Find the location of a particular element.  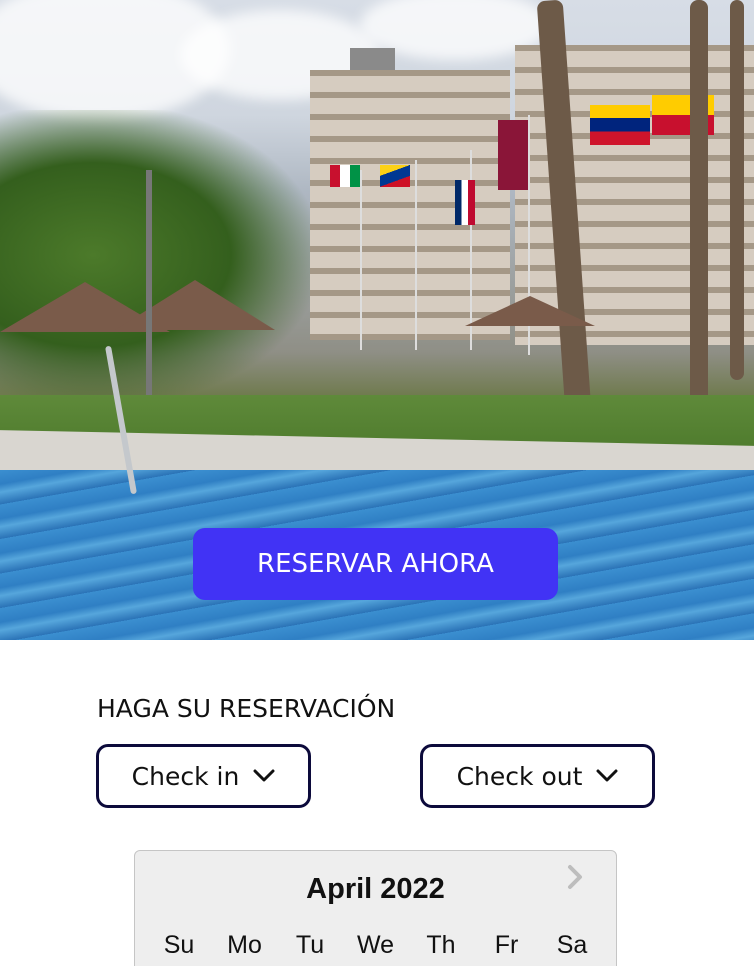

weekday-label: Mo is located at coordinates (244, 945).